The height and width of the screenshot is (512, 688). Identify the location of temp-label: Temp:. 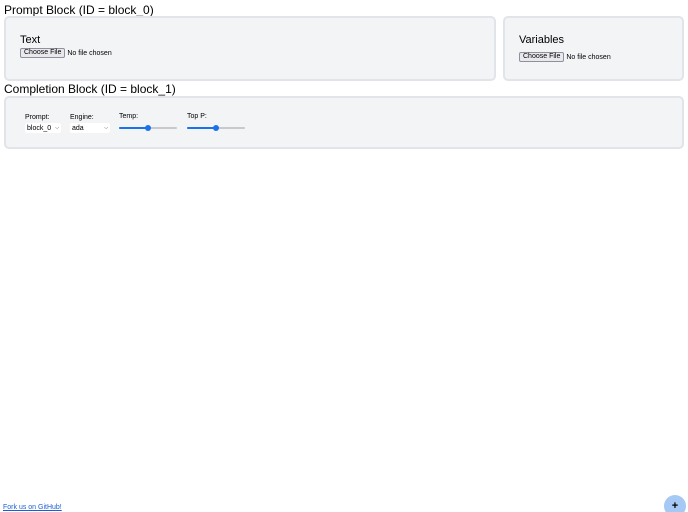
(129, 116).